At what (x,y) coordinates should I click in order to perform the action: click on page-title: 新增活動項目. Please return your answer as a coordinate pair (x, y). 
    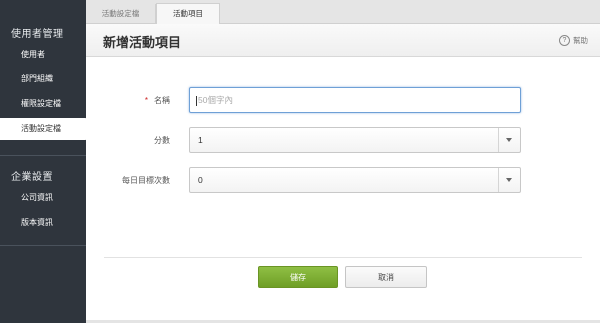
    Looking at the image, I should click on (142, 42).